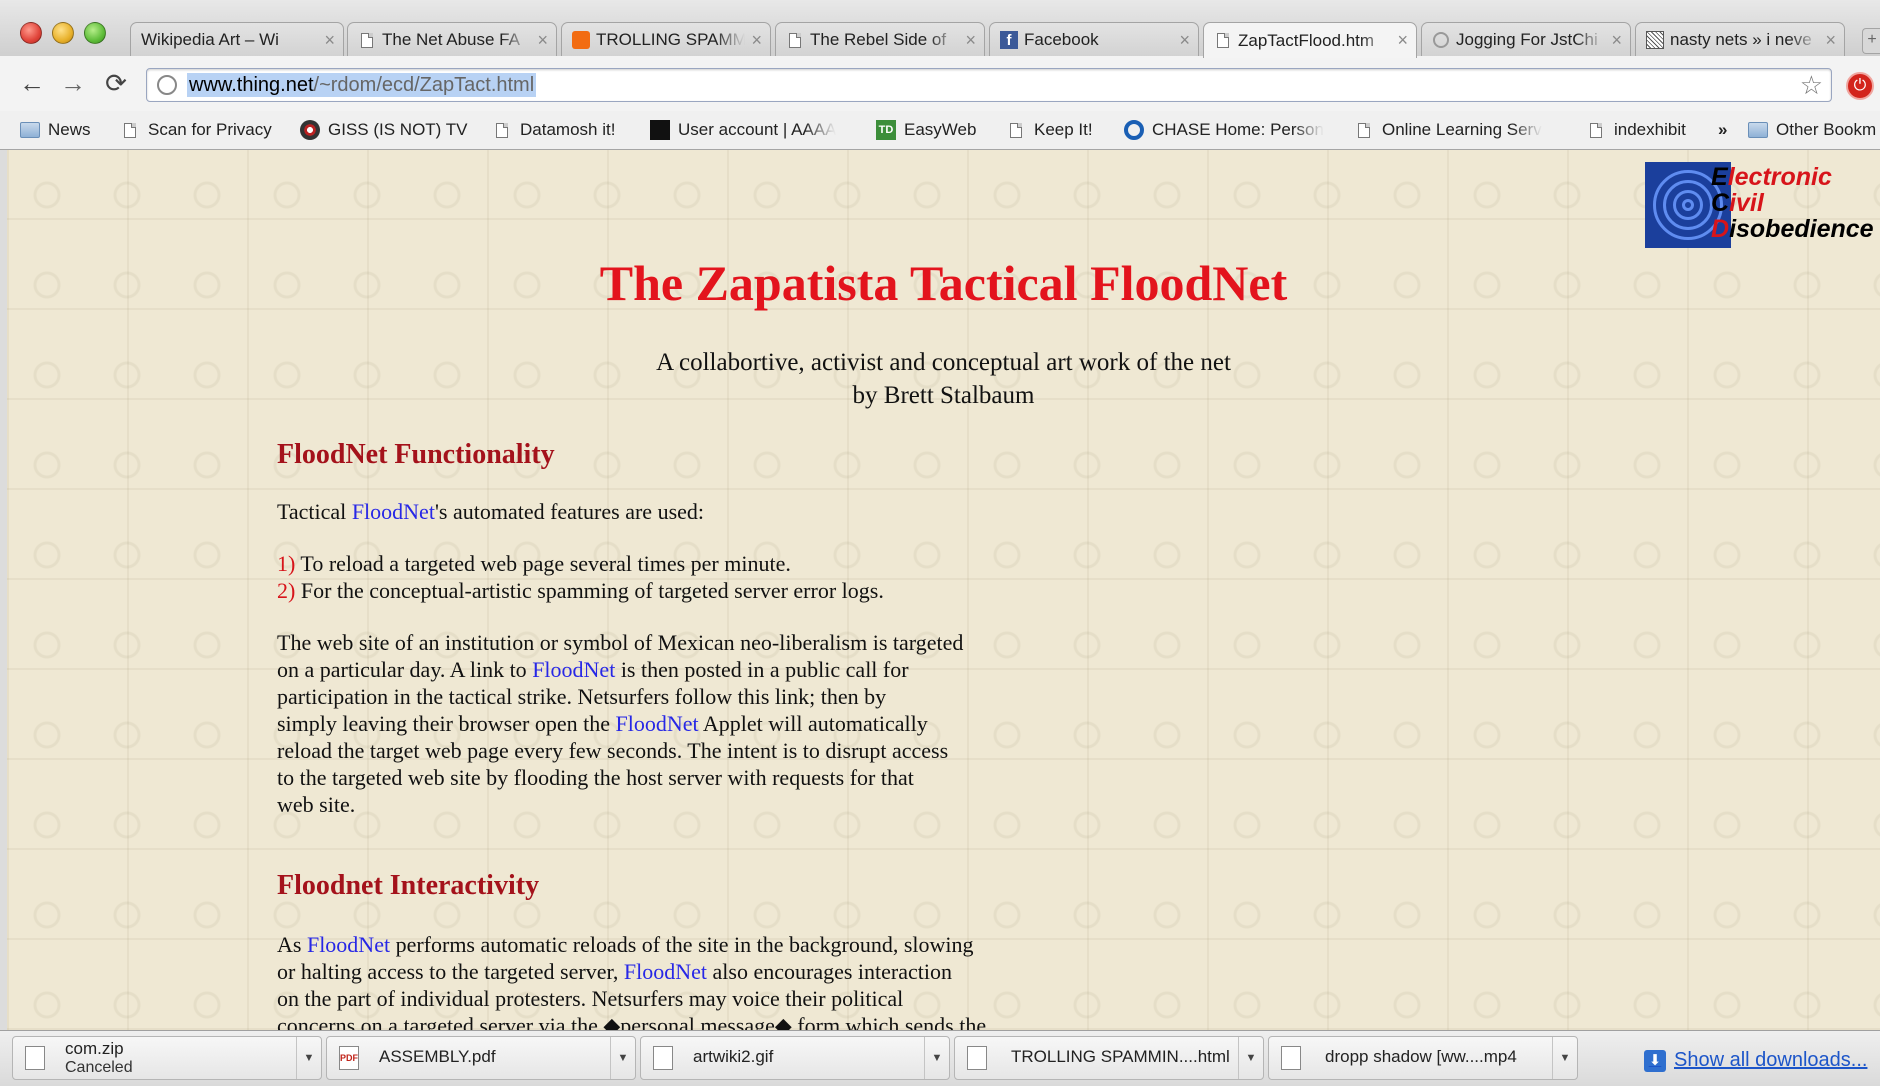 This screenshot has height=1086, width=1880. I want to click on tab-title: The Net Abuse FA, so click(451, 39).